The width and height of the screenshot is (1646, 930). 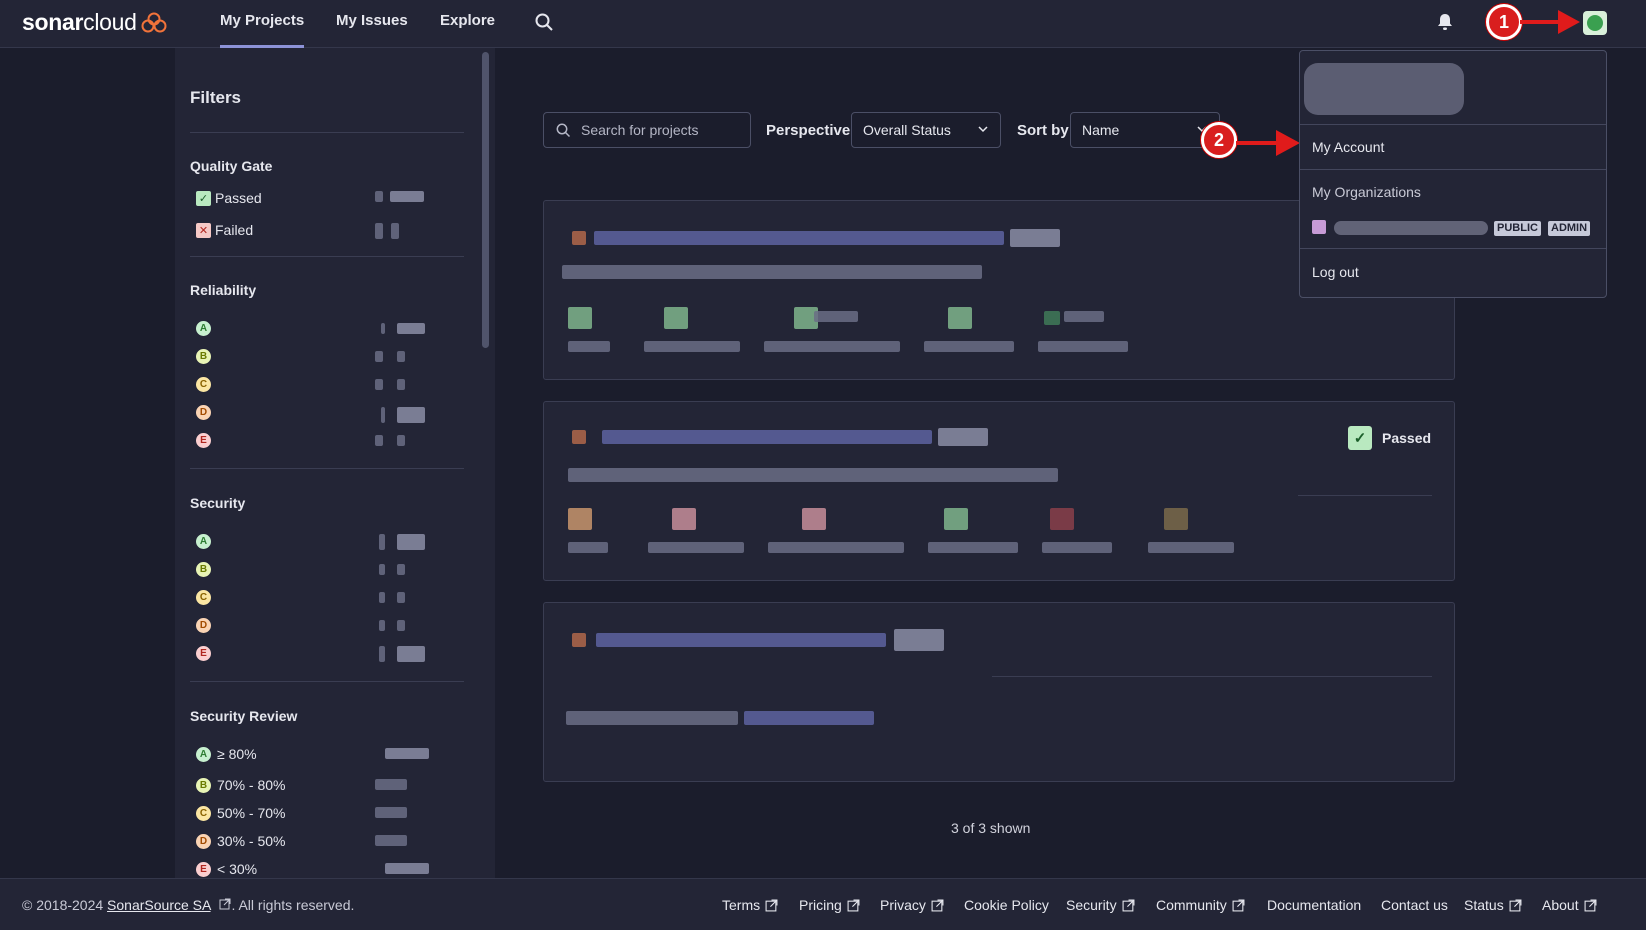 What do you see at coordinates (372, 20) in the screenshot?
I see `nav-my-issues: My Issues` at bounding box center [372, 20].